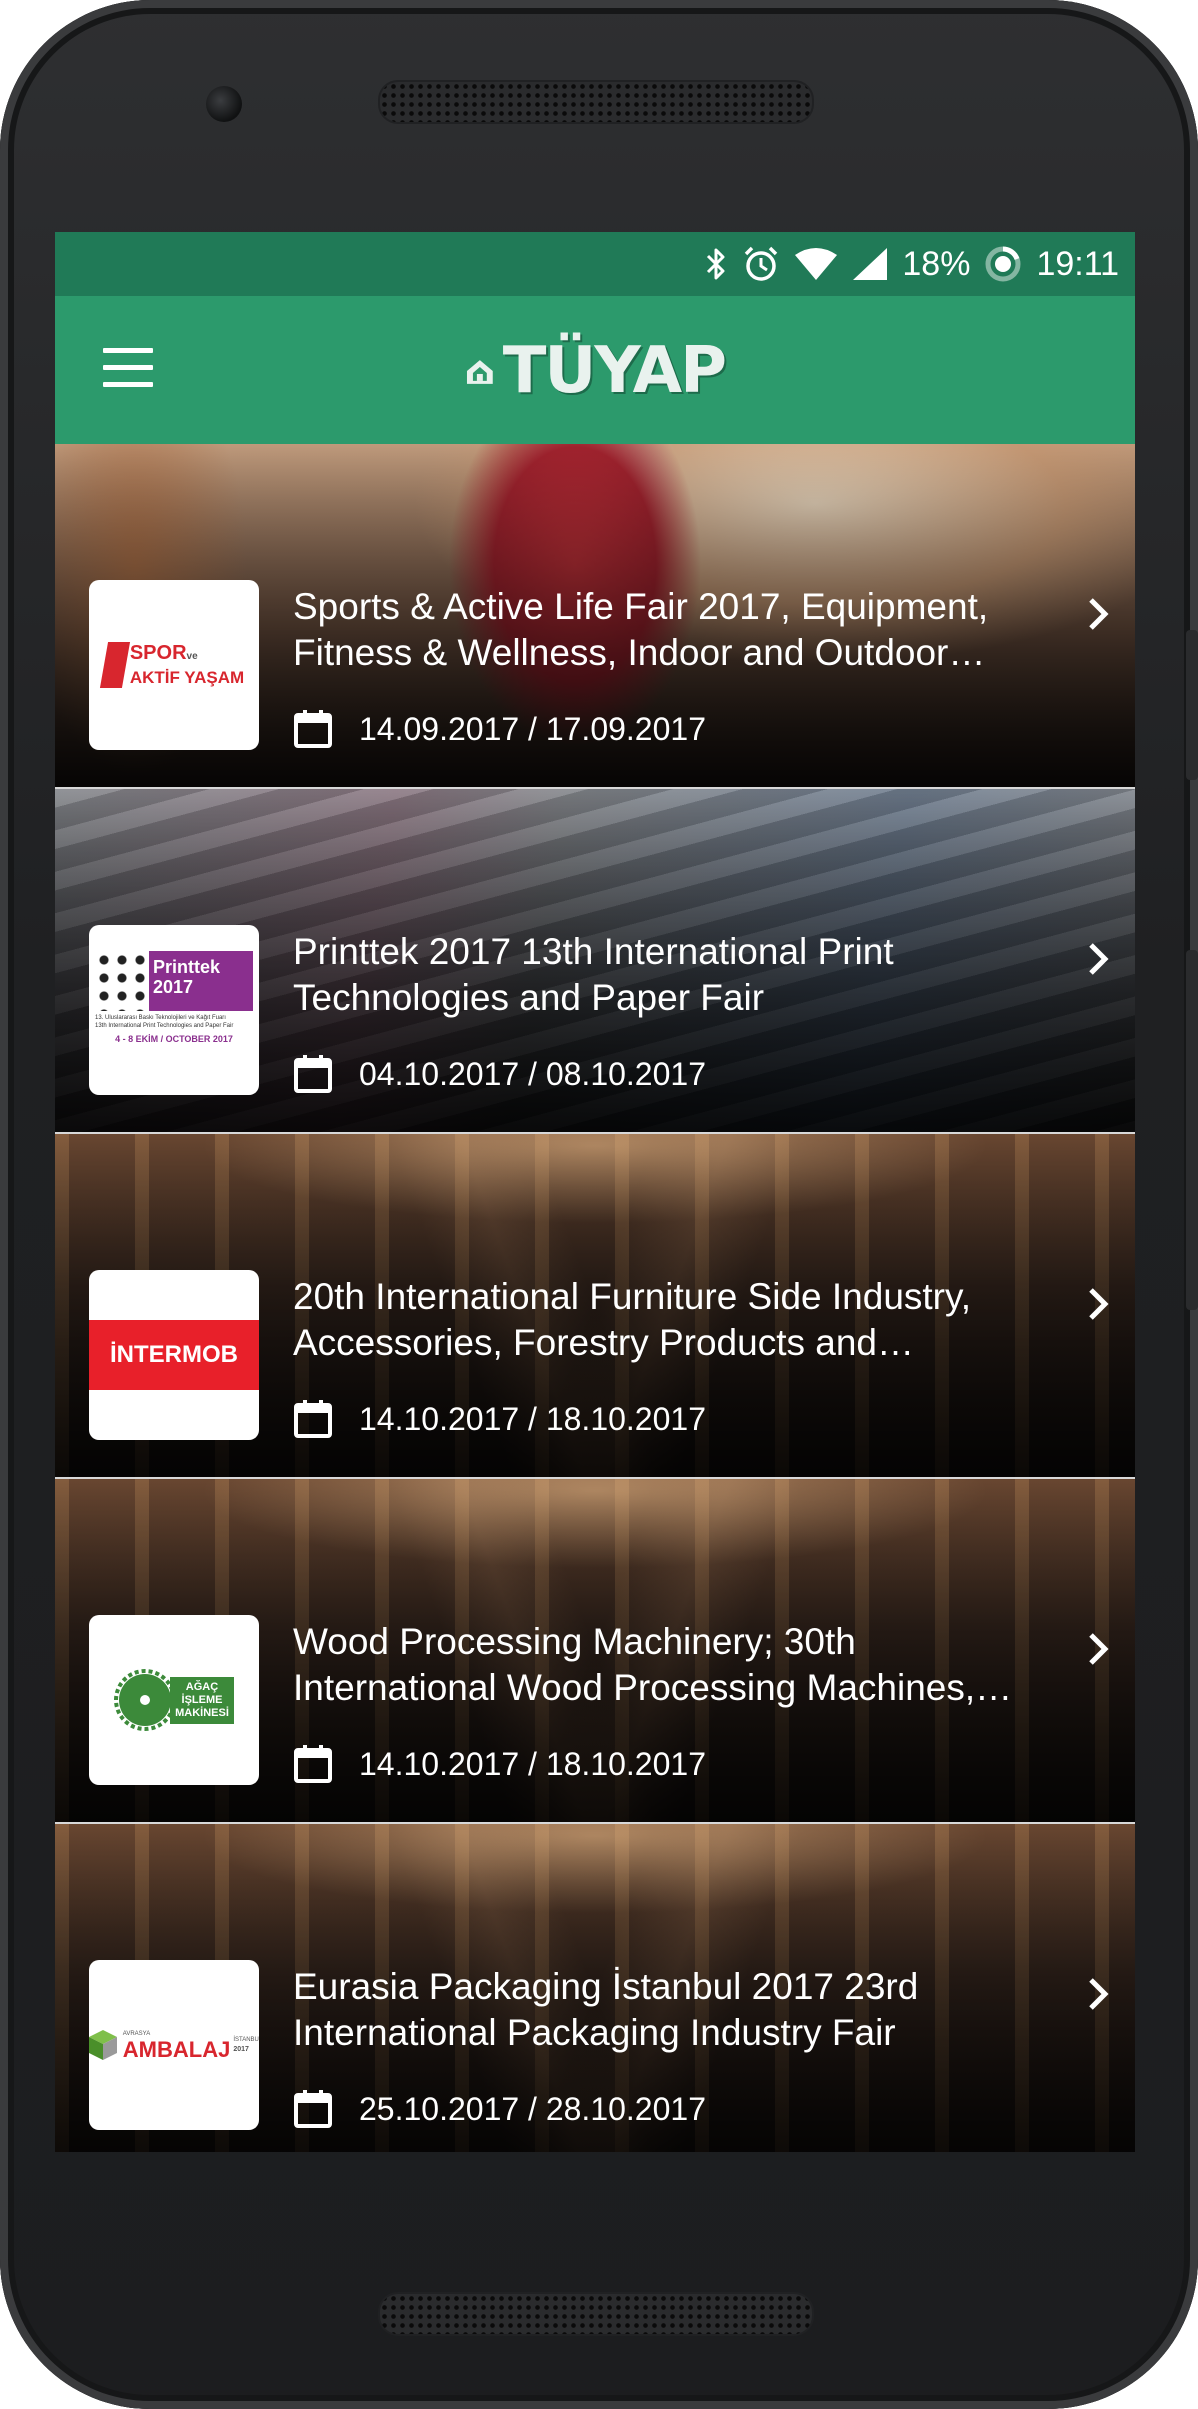 The image size is (1198, 2409). I want to click on event-date: 04.10.2017 / 08.10.2017, so click(532, 1073).